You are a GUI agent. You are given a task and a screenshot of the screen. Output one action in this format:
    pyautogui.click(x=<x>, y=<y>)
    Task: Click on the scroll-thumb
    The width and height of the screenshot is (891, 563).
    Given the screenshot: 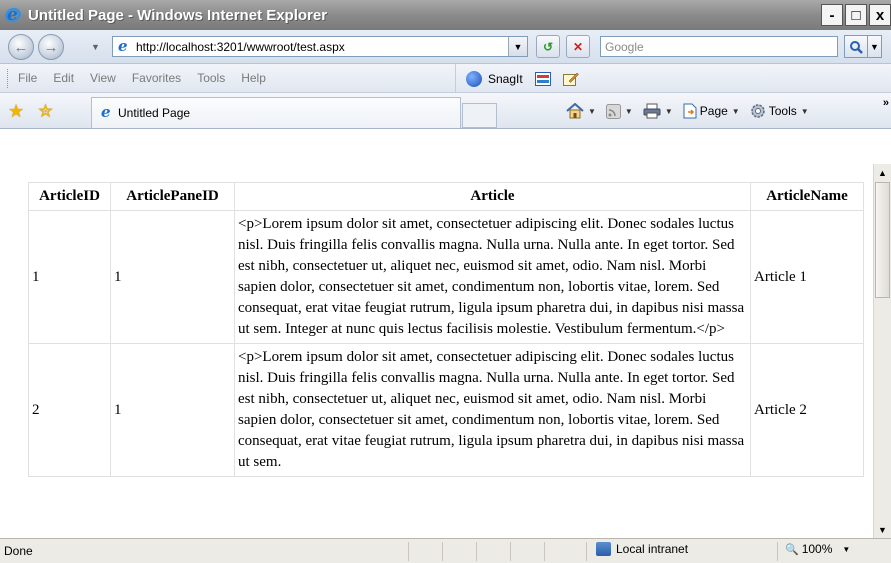 What is the action you would take?
    pyautogui.click(x=882, y=240)
    